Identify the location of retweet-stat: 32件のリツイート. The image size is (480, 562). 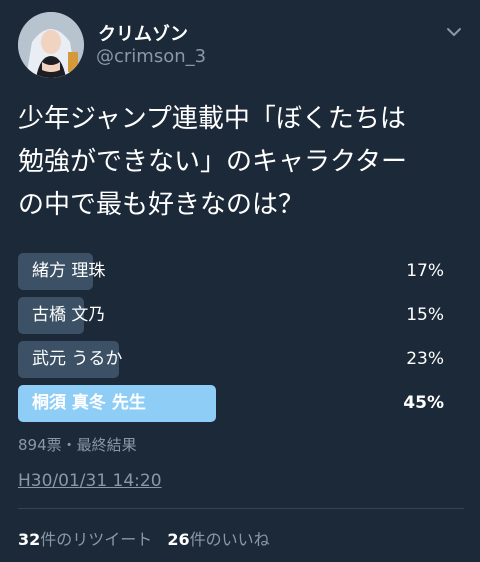
(85, 539).